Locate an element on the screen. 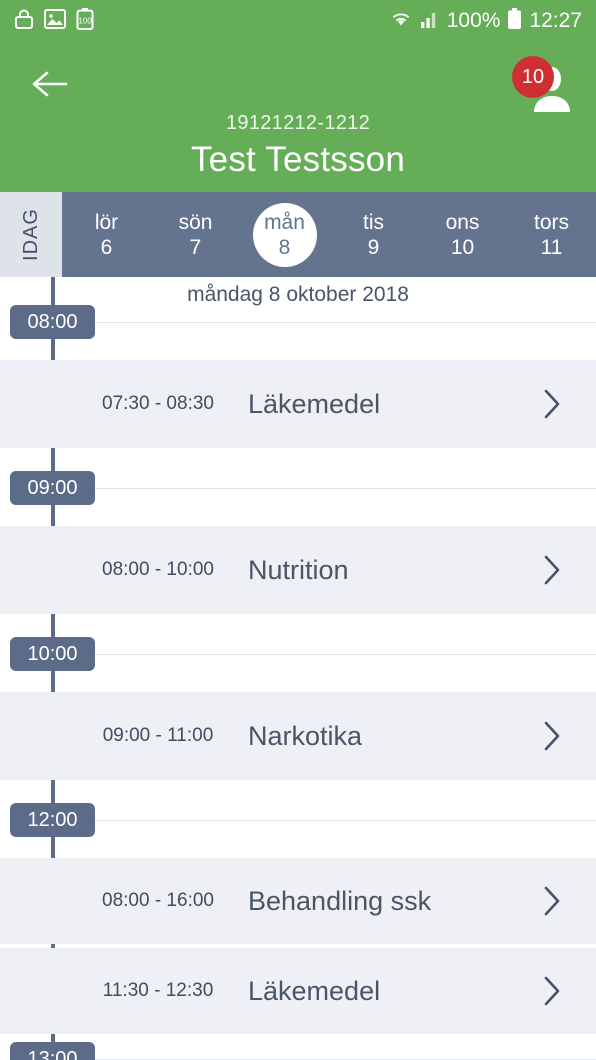  hour-chip-label: 13:00 is located at coordinates (52, 1051).